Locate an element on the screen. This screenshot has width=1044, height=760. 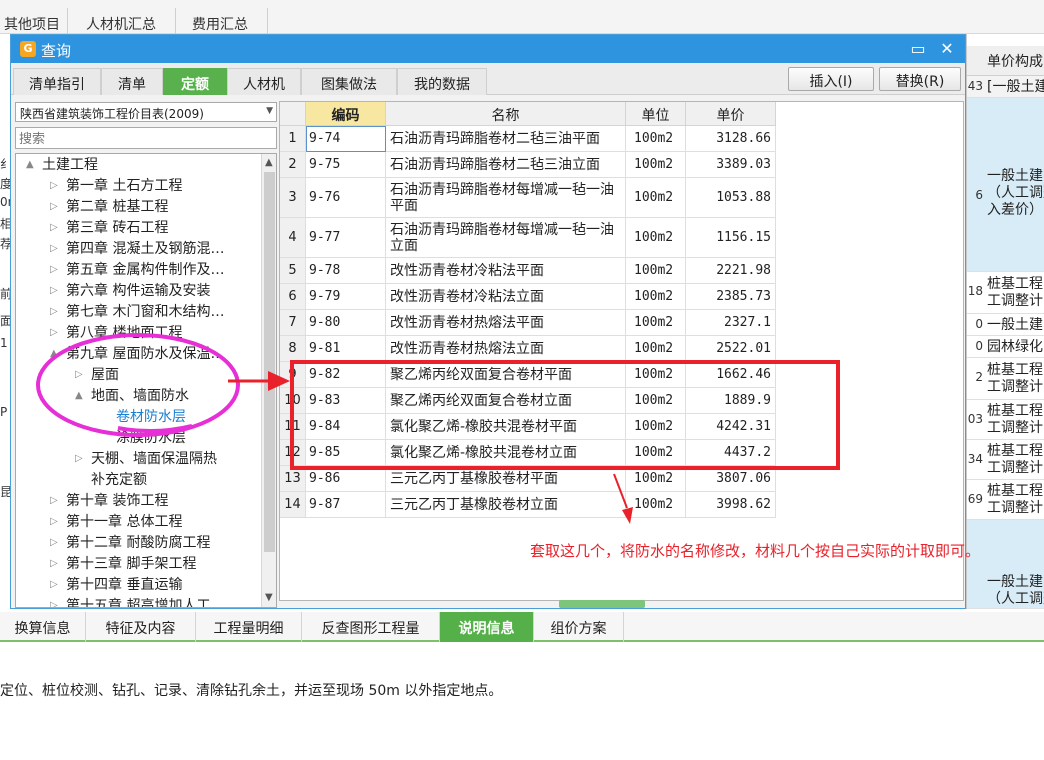
background-top-tabs: 其他项目 人材机汇总 费用汇总 is located at coordinates (522, 17).